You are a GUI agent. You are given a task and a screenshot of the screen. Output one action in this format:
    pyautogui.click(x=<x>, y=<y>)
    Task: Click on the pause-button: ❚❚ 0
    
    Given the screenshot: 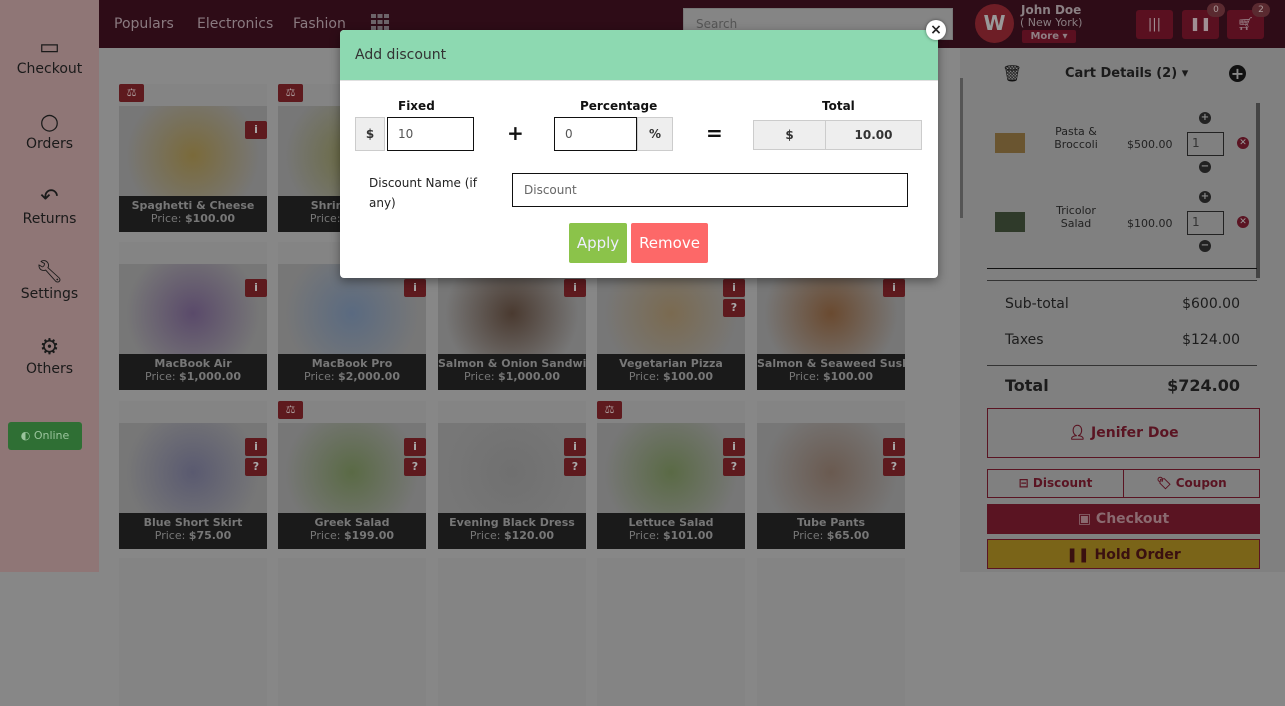 What is the action you would take?
    pyautogui.click(x=1203, y=21)
    